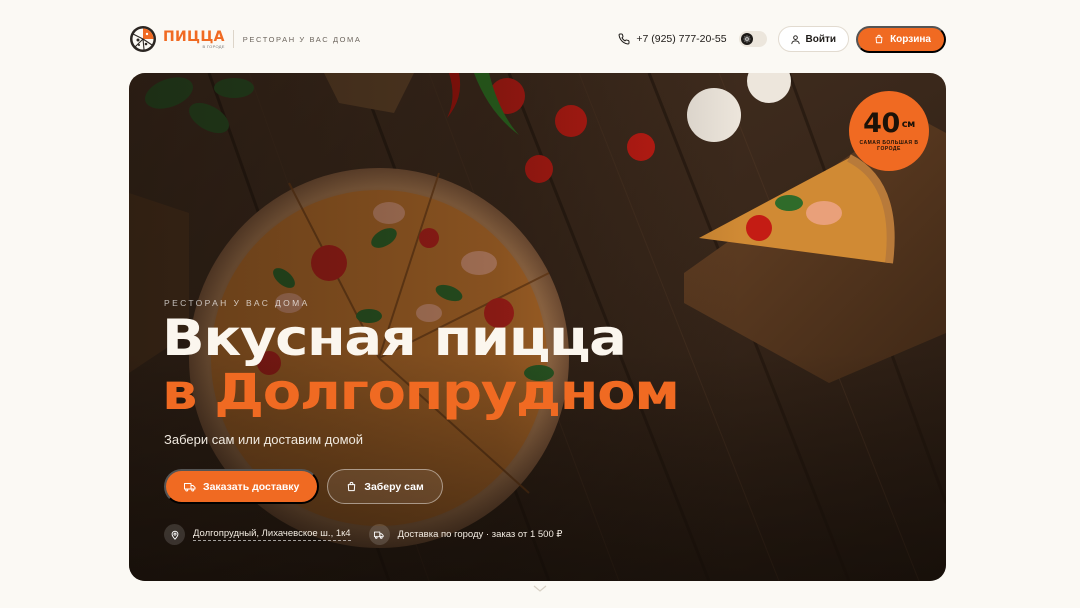 The height and width of the screenshot is (608, 1080). I want to click on hero-actions: Заказать доставку Заберу сам, so click(303, 486).